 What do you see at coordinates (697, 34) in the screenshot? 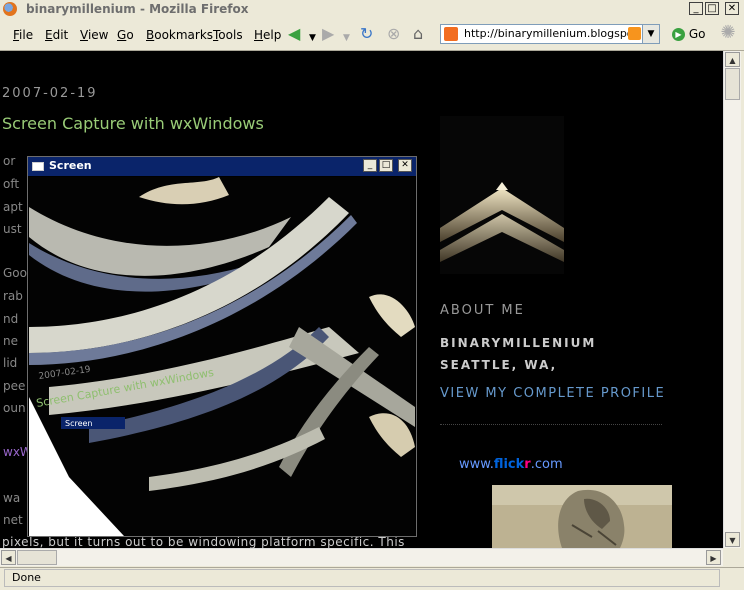
I see `go-label: Go` at bounding box center [697, 34].